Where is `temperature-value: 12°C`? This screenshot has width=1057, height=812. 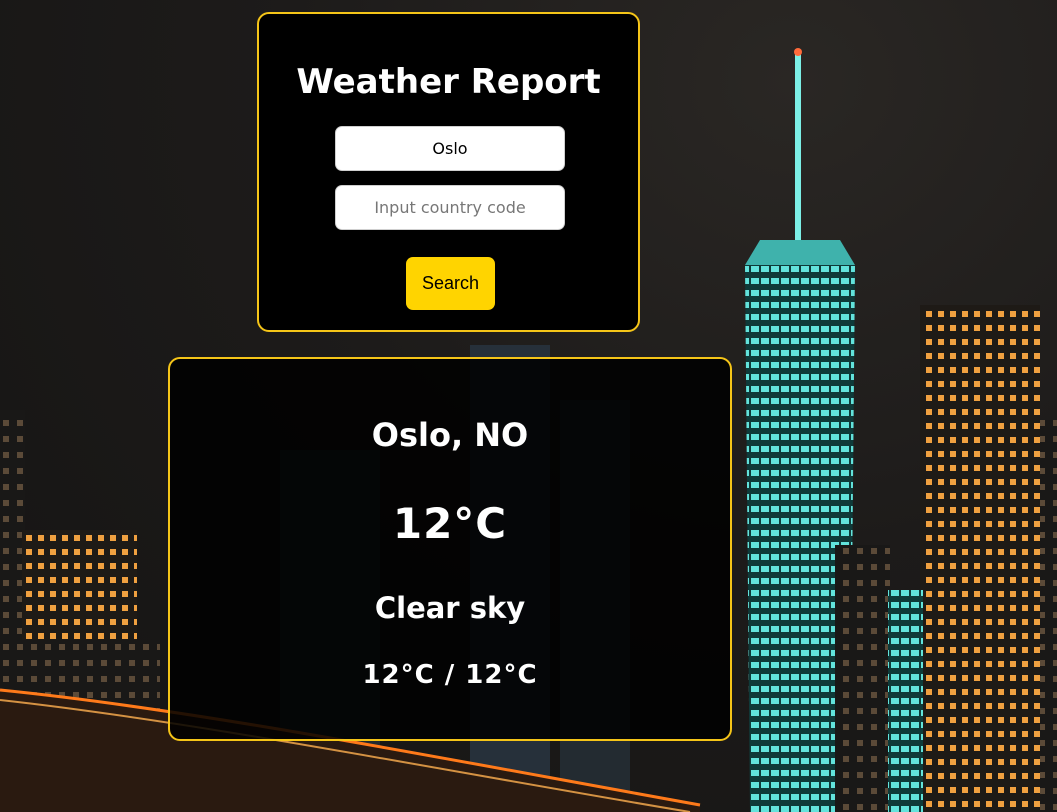 temperature-value: 12°C is located at coordinates (450, 523).